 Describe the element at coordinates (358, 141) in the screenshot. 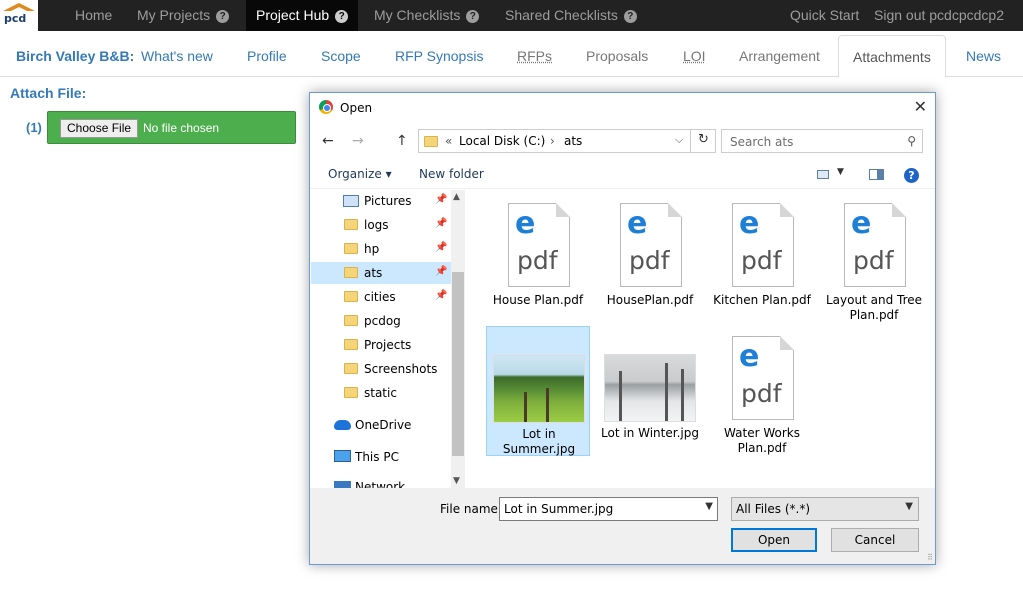

I see `forward-arrow-icon: →` at that location.